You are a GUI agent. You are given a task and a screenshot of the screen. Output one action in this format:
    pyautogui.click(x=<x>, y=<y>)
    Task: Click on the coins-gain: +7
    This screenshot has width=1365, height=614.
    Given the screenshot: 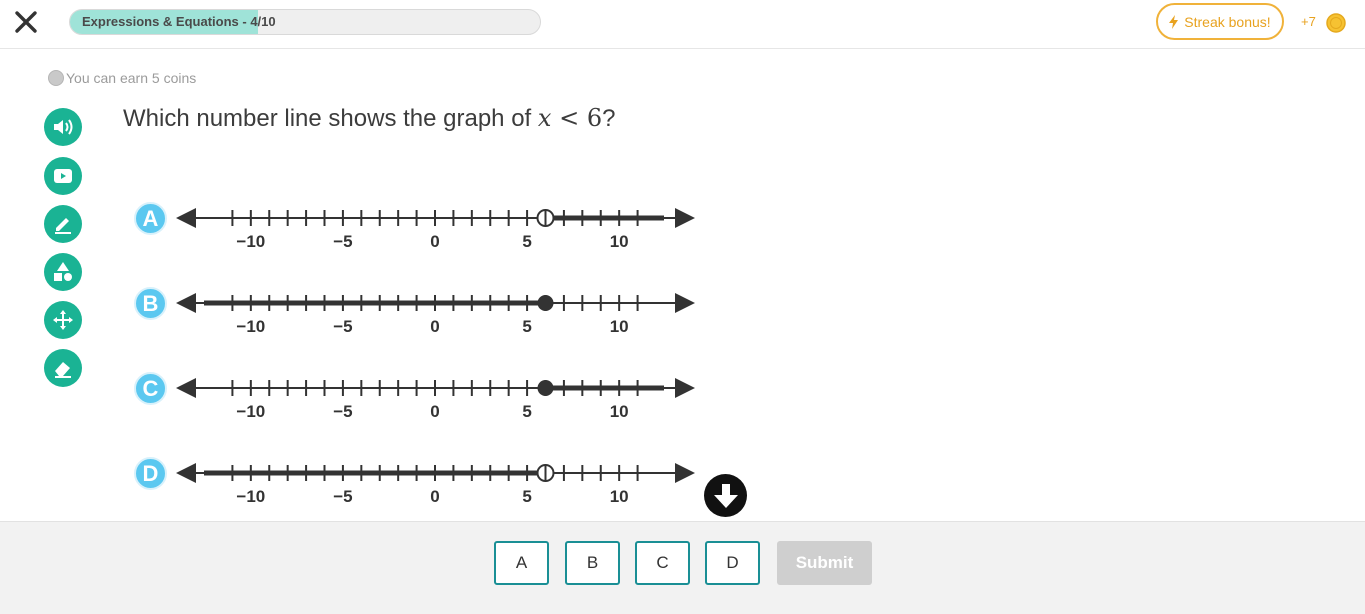 What is the action you would take?
    pyautogui.click(x=1308, y=21)
    